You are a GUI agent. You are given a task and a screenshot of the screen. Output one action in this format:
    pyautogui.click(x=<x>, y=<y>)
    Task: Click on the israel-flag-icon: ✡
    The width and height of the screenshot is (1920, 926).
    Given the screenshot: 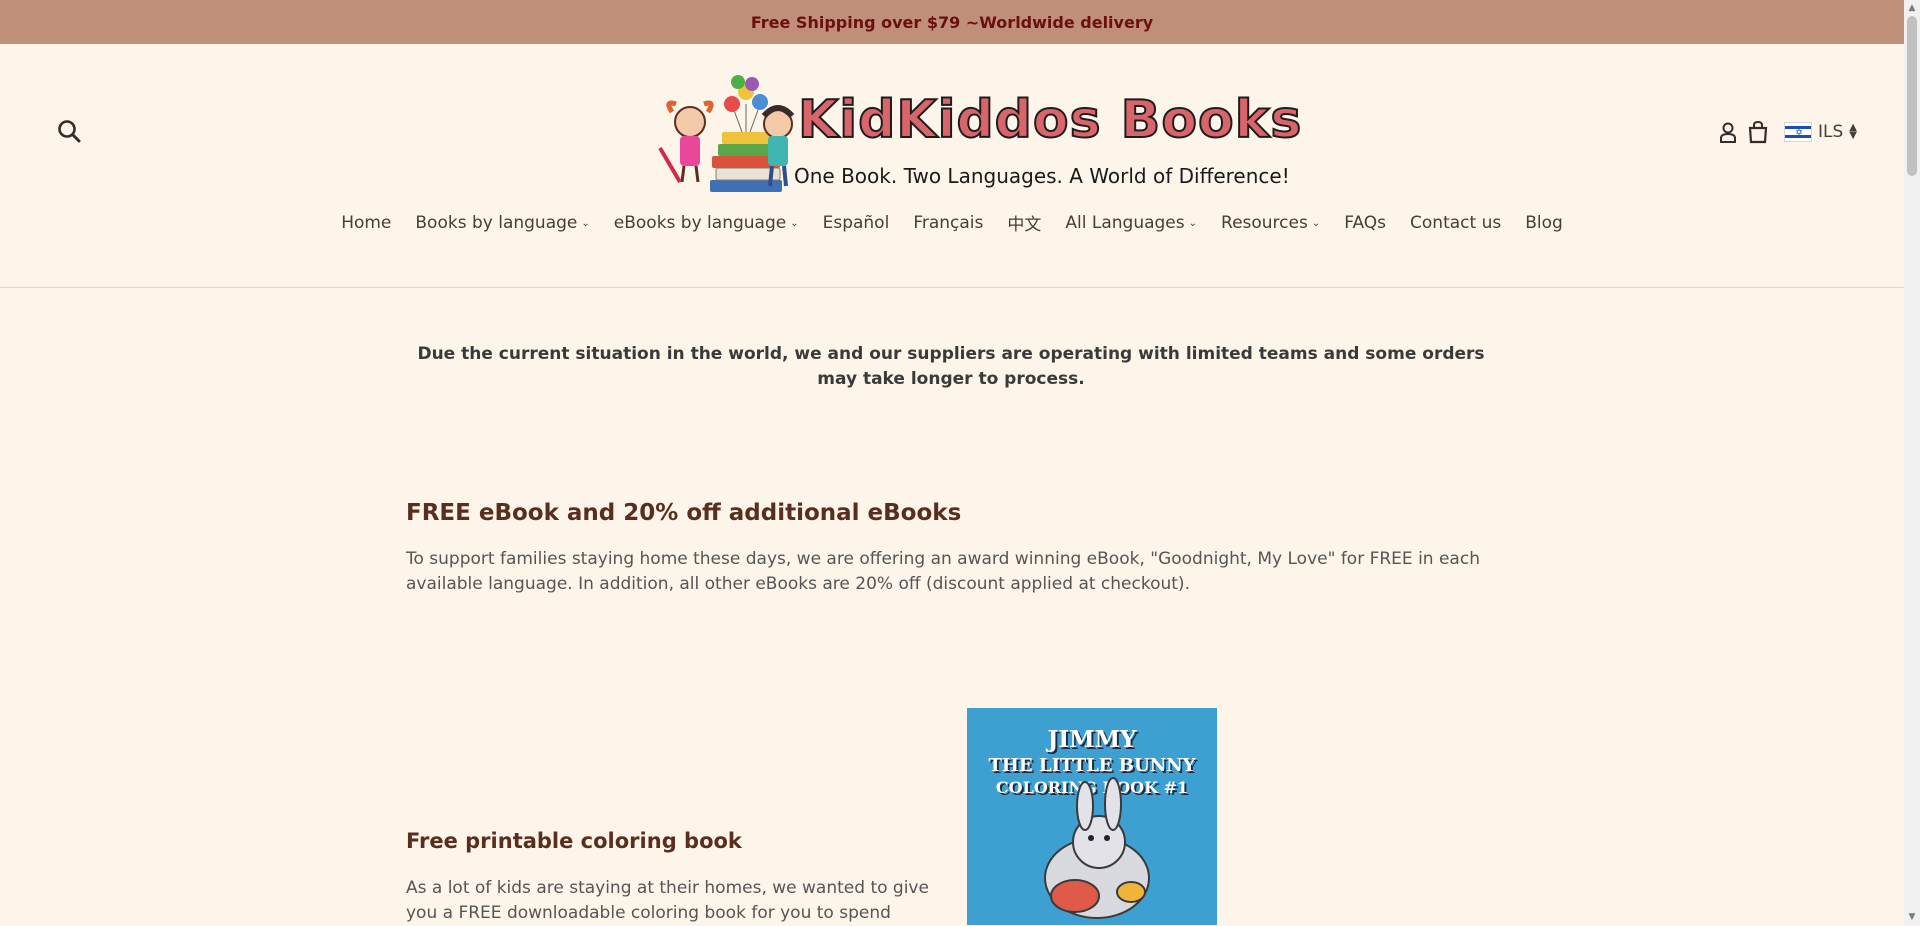 What is the action you would take?
    pyautogui.click(x=1798, y=132)
    